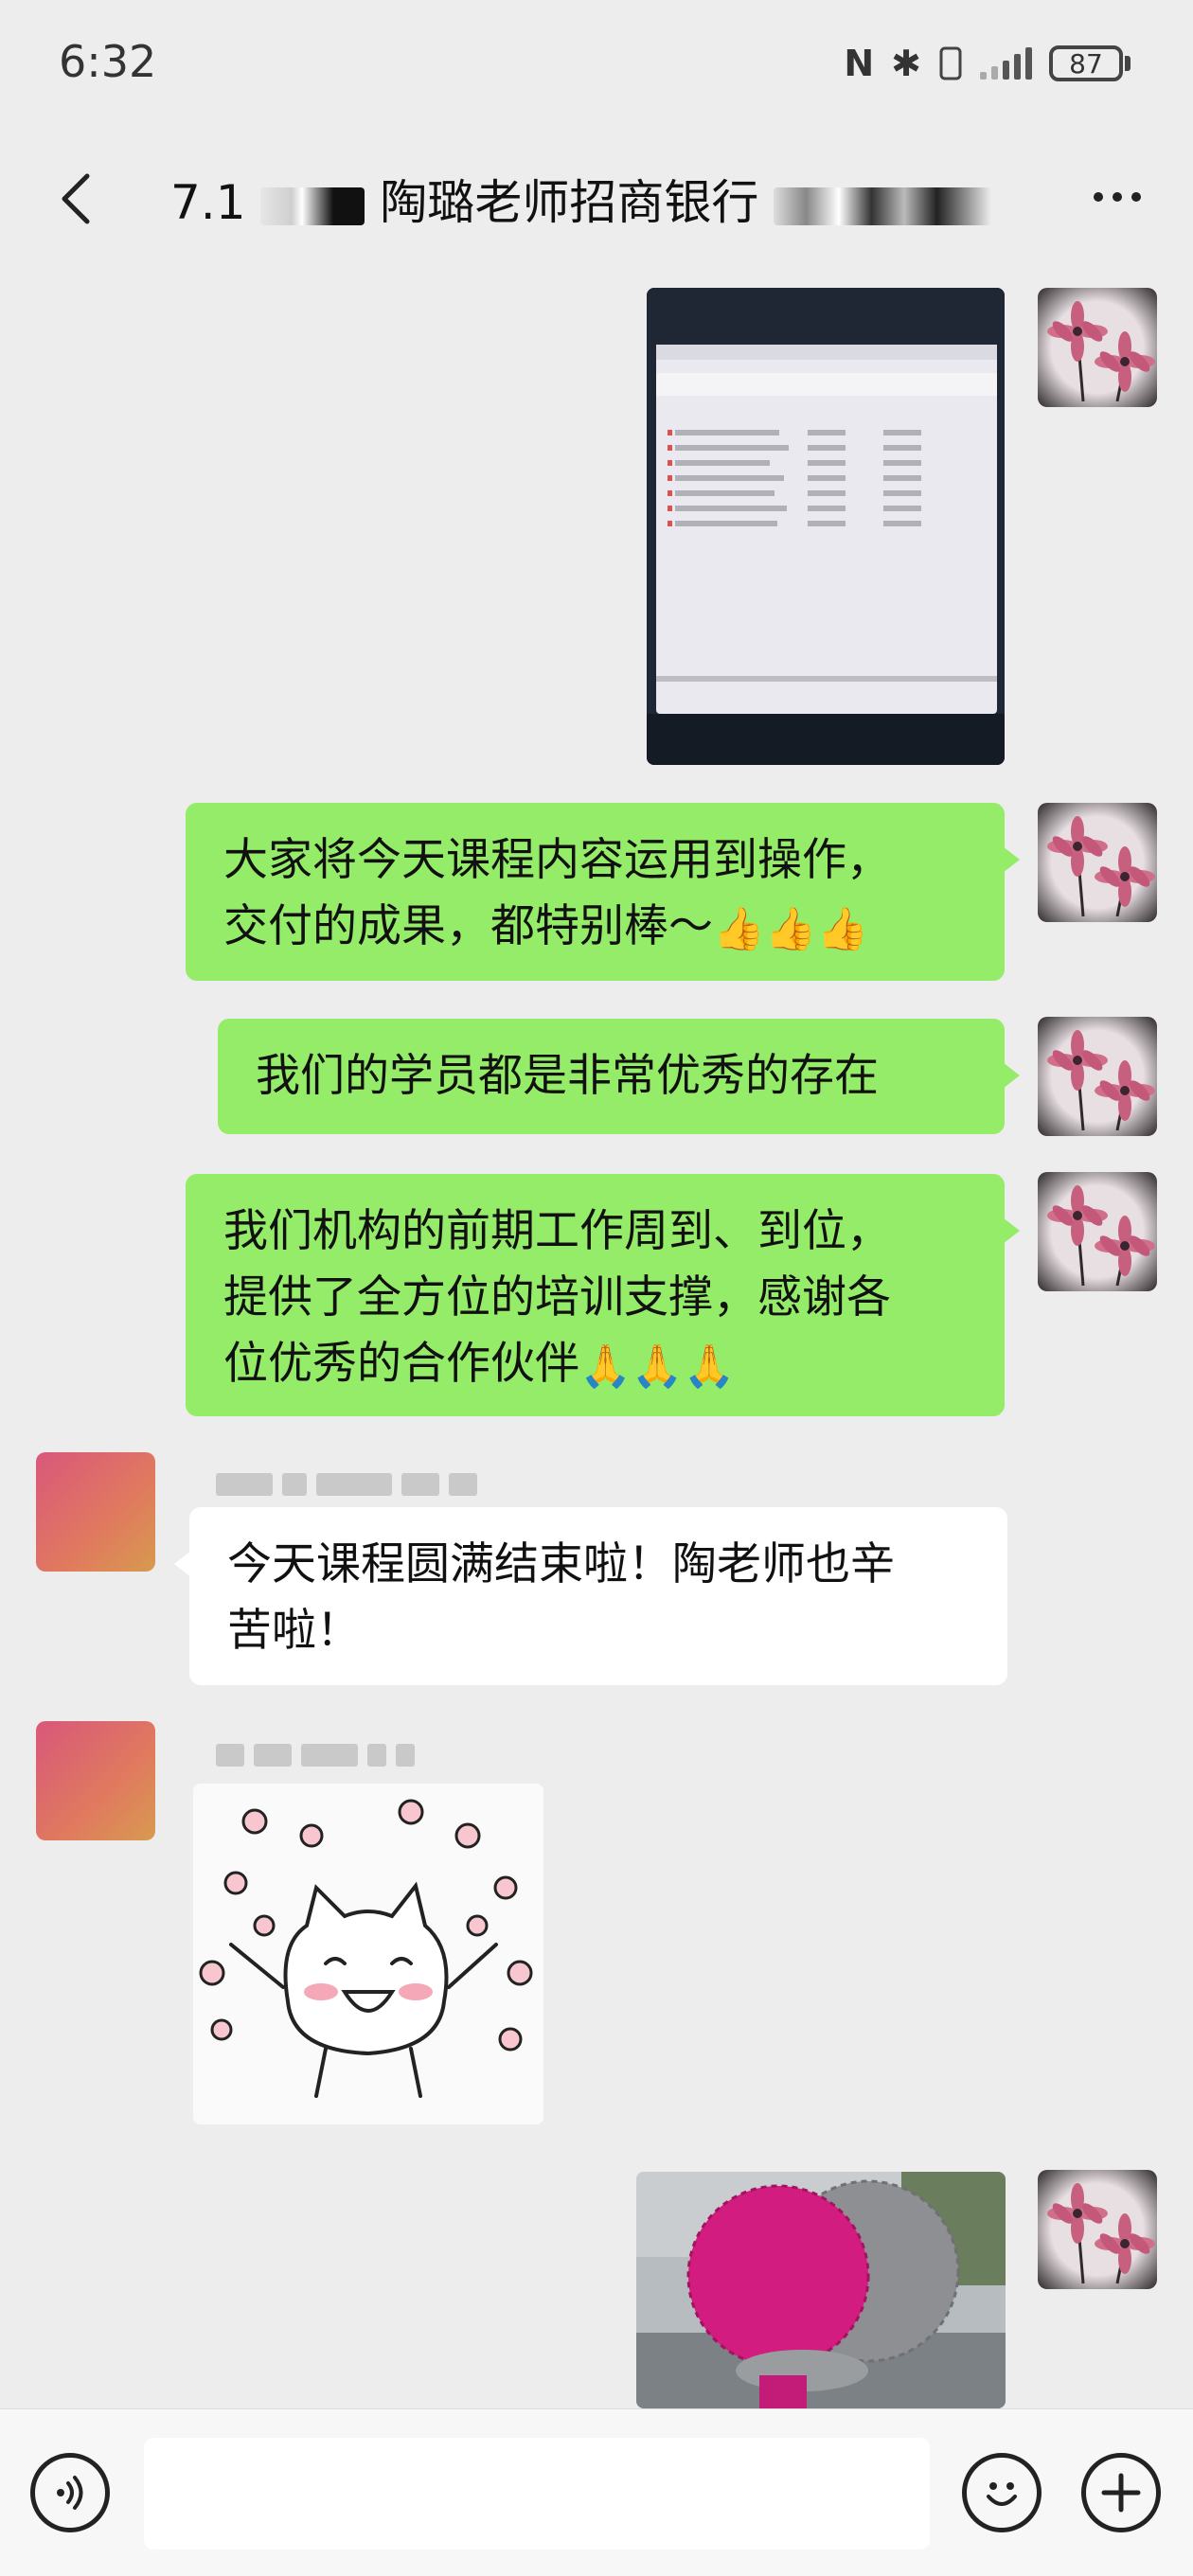 The height and width of the screenshot is (2576, 1193). I want to click on bluetooth-icon: ✱, so click(906, 63).